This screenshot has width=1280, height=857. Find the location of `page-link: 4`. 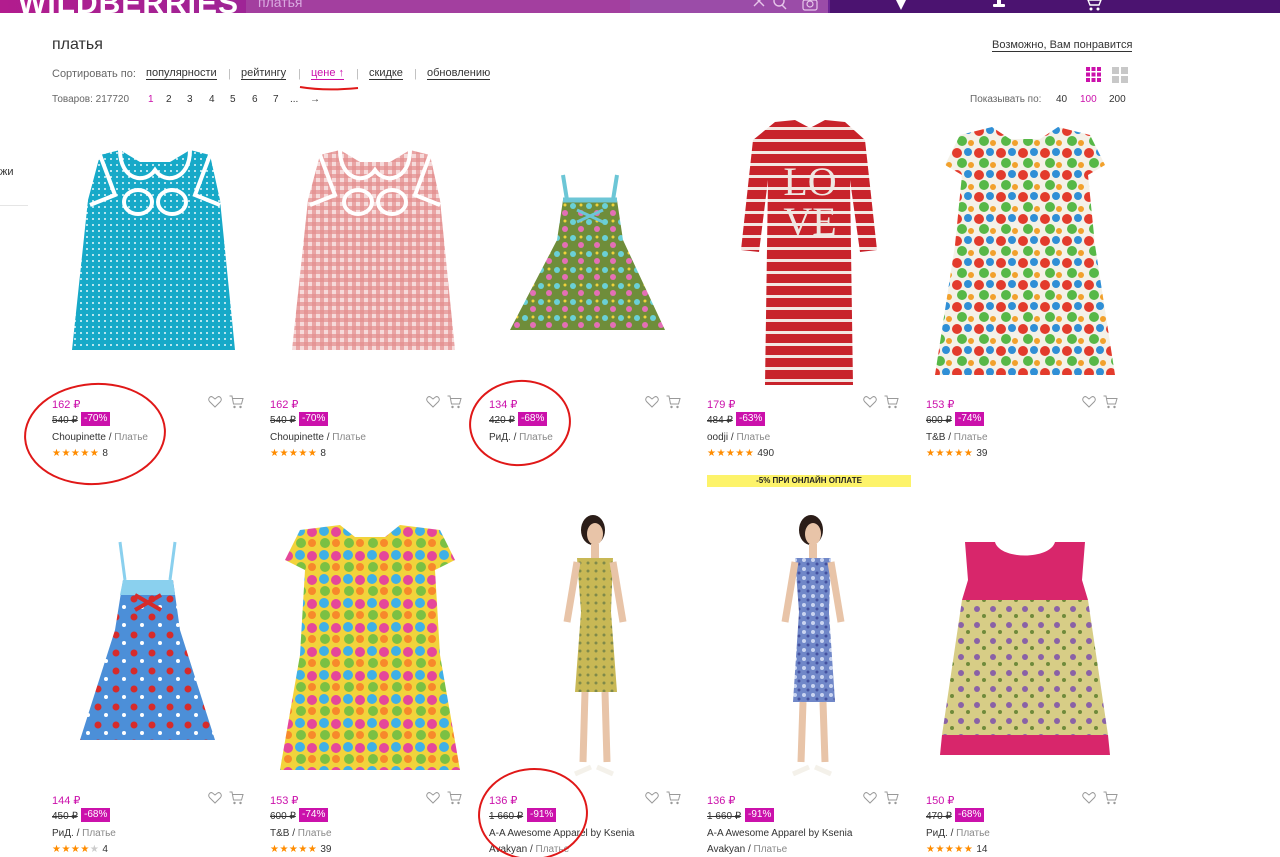

page-link: 4 is located at coordinates (212, 100).